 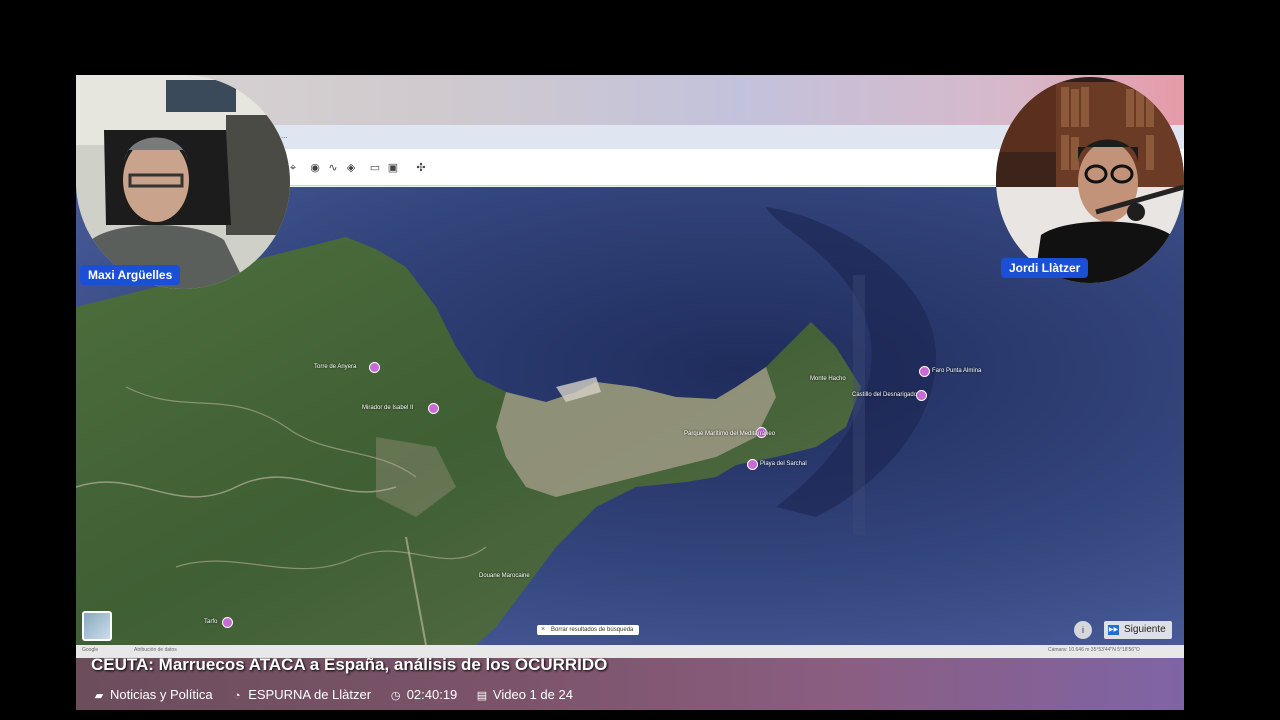 I want to click on poi-label: Faro Punta Almina, so click(x=957, y=371).